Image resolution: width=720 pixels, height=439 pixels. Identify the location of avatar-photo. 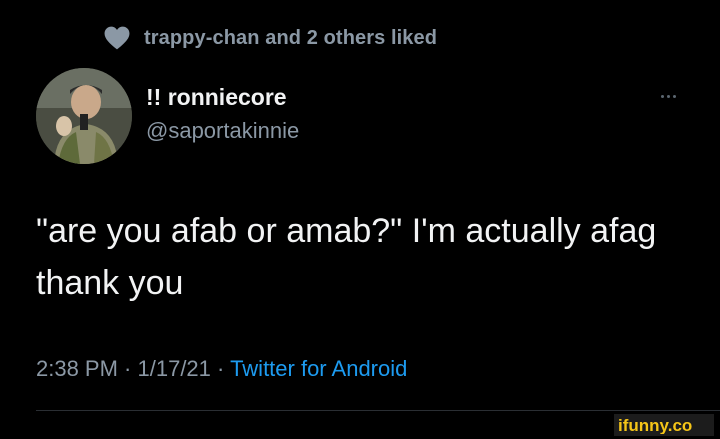
(84, 116).